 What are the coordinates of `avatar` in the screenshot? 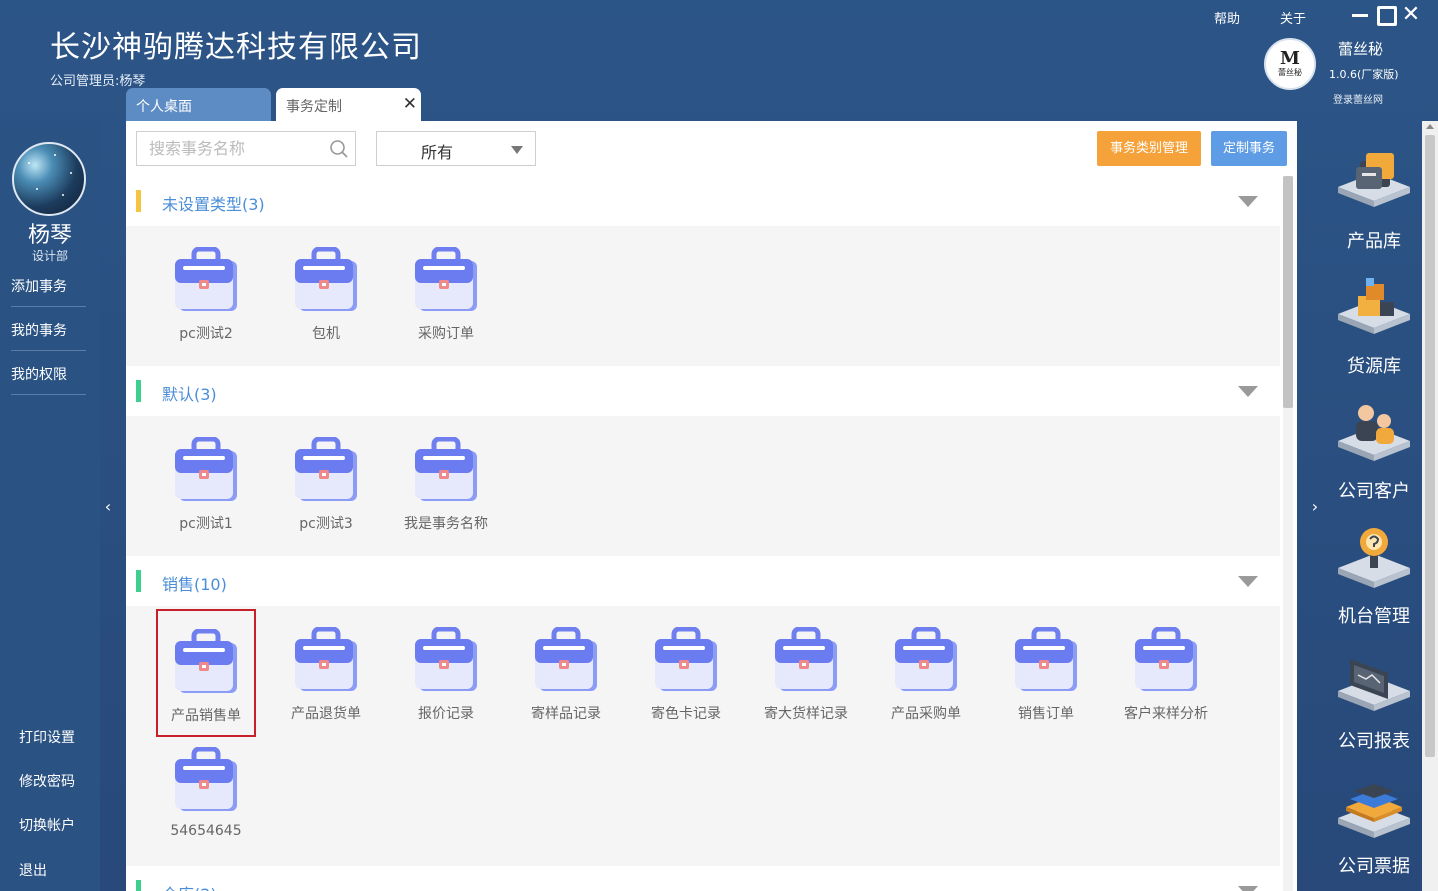 It's located at (49, 179).